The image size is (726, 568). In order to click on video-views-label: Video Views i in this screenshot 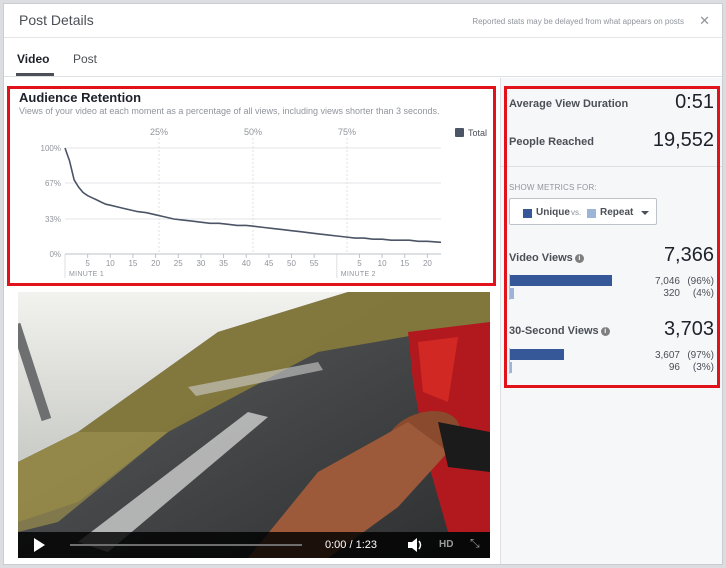, I will do `click(546, 258)`.